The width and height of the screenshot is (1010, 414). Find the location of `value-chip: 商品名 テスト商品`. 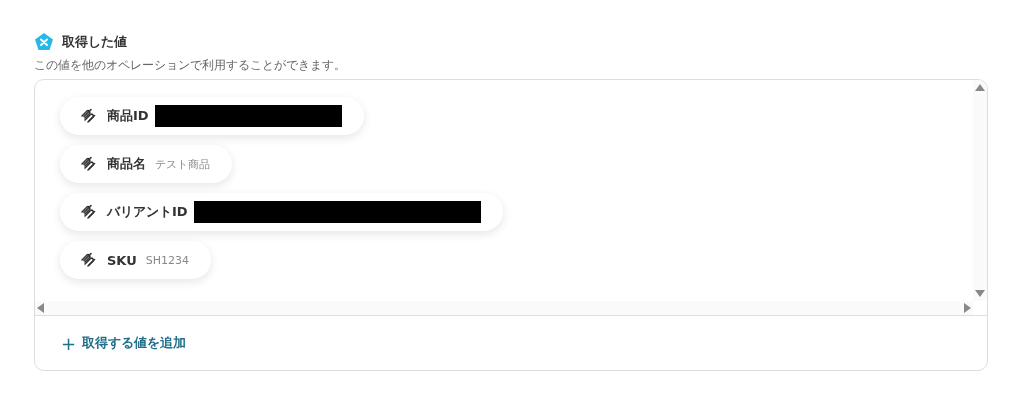

value-chip: 商品名 テスト商品 is located at coordinates (146, 164).